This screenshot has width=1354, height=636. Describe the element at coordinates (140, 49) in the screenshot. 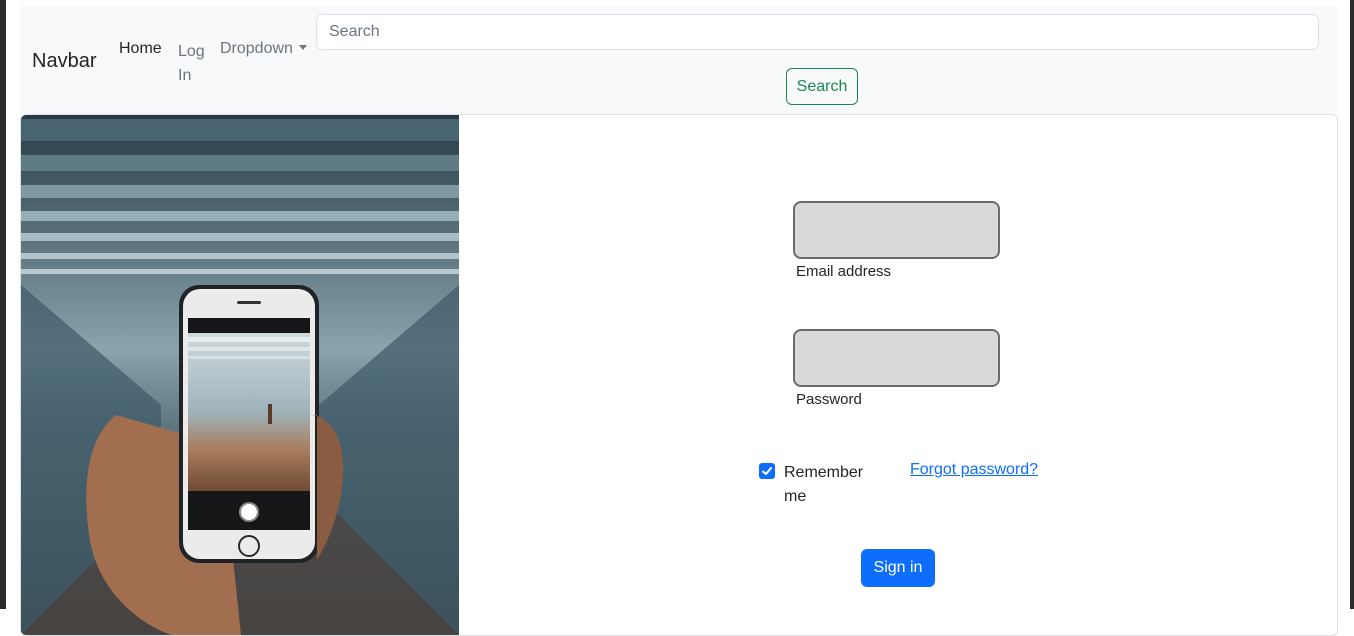

I see `nav-link-home: Home` at that location.